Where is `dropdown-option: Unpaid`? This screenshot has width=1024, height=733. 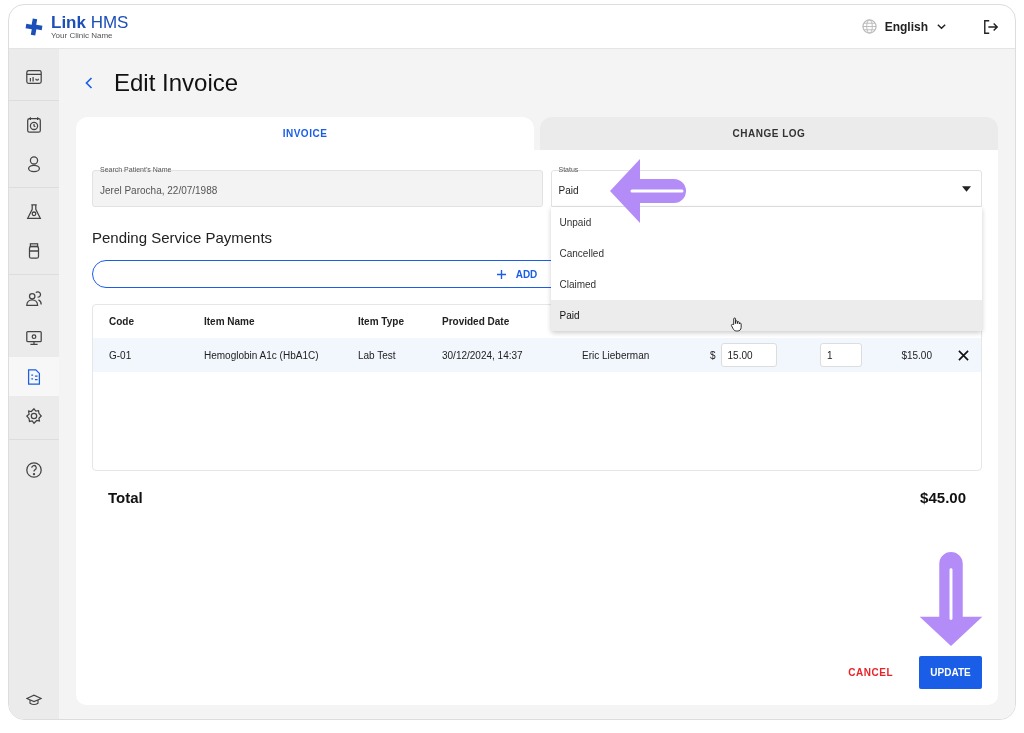 dropdown-option: Unpaid is located at coordinates (766, 222).